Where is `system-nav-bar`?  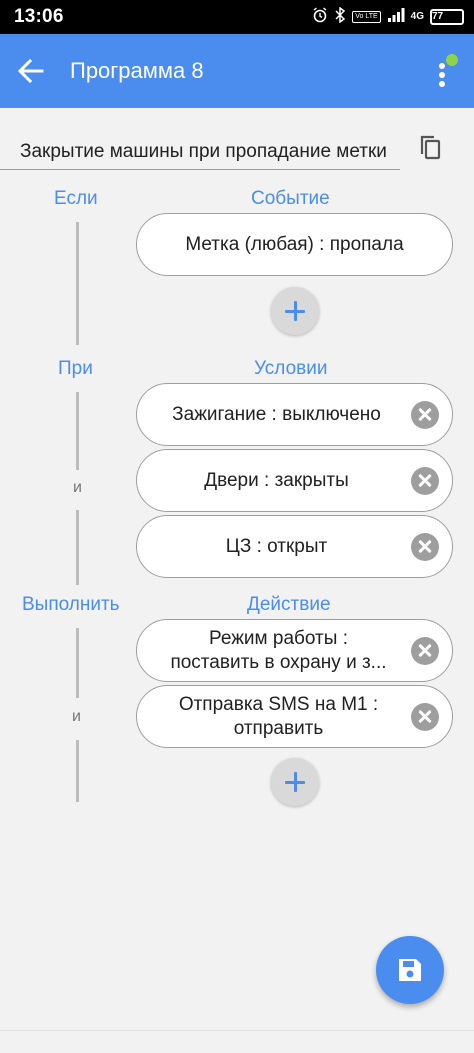
system-nav-bar is located at coordinates (237, 1041).